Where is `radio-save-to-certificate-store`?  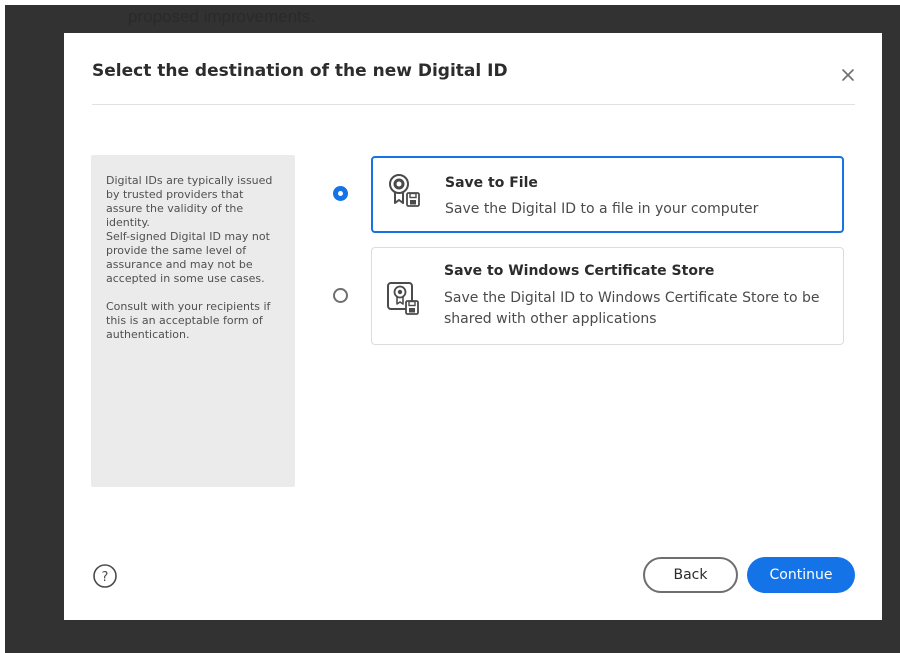
radio-save-to-certificate-store is located at coordinates (340, 295).